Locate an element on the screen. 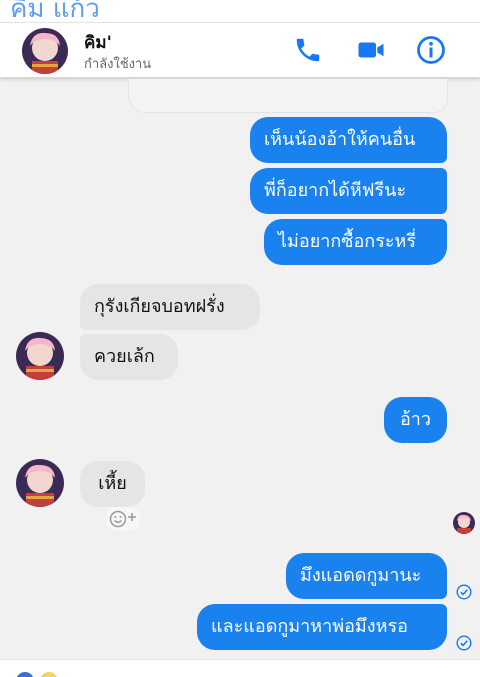 This screenshot has width=480, height=677. video-icon is located at coordinates (371, 50).